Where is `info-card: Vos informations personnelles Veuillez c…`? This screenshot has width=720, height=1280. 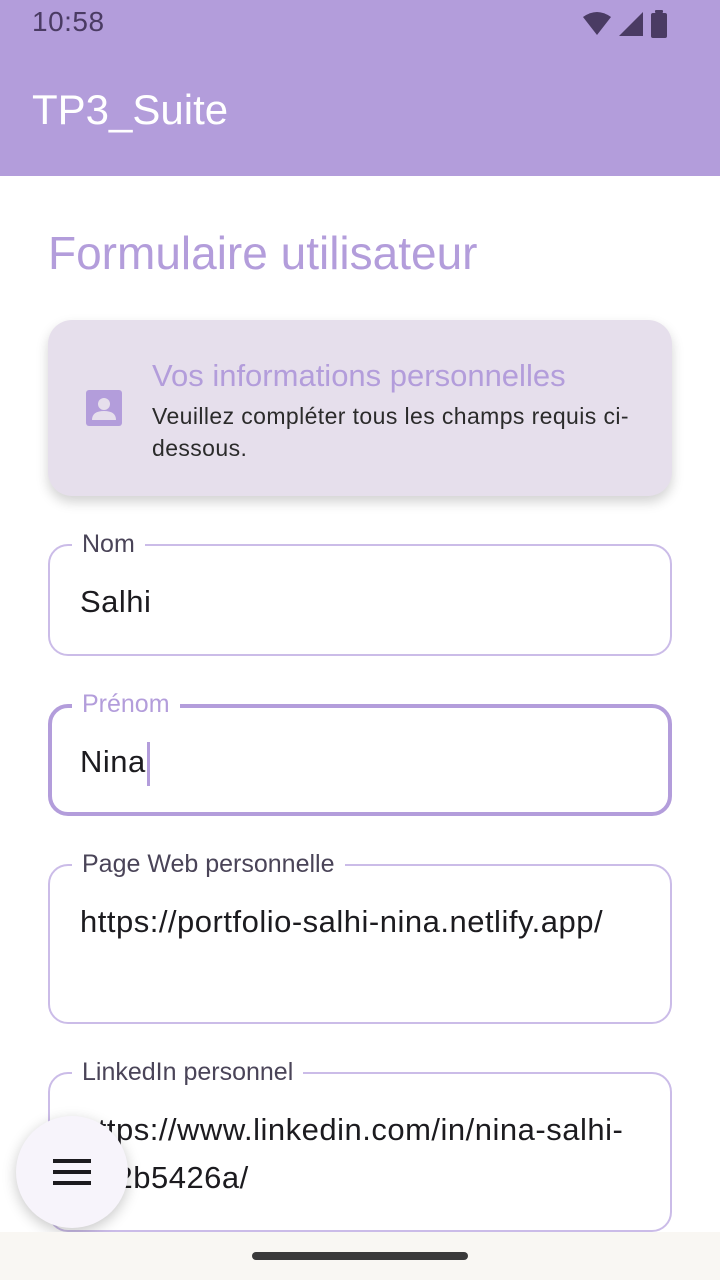 info-card: Vos informations personnelles Veuillez c… is located at coordinates (360, 408).